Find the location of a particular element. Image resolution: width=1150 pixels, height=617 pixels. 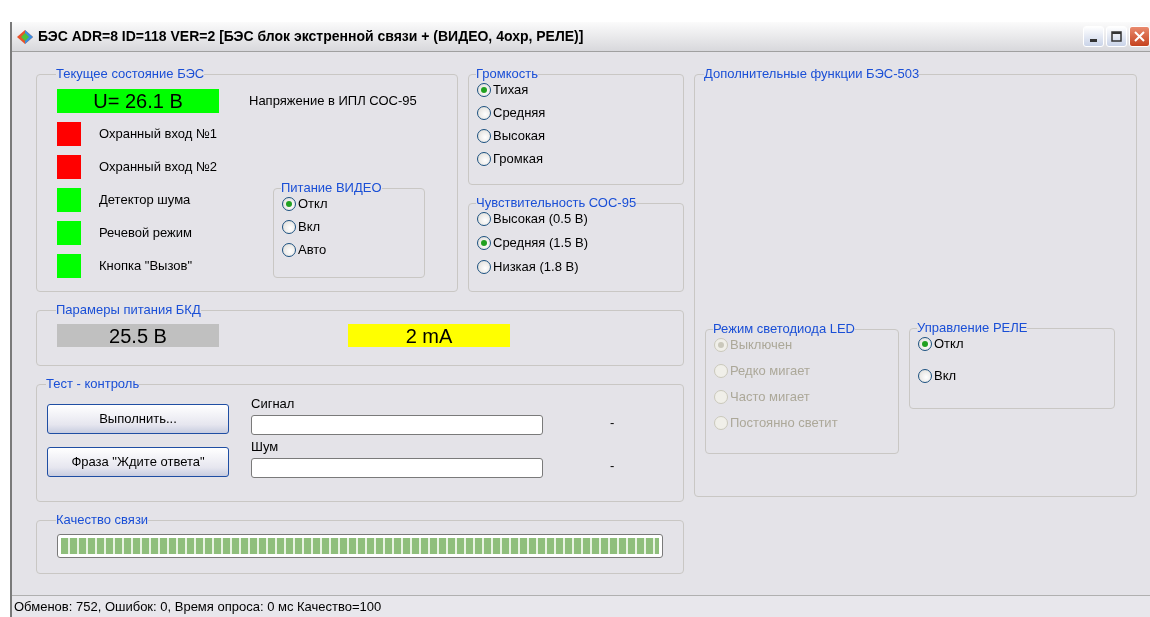

action-button: Фраза "Ждите ответа" is located at coordinates (138, 462).